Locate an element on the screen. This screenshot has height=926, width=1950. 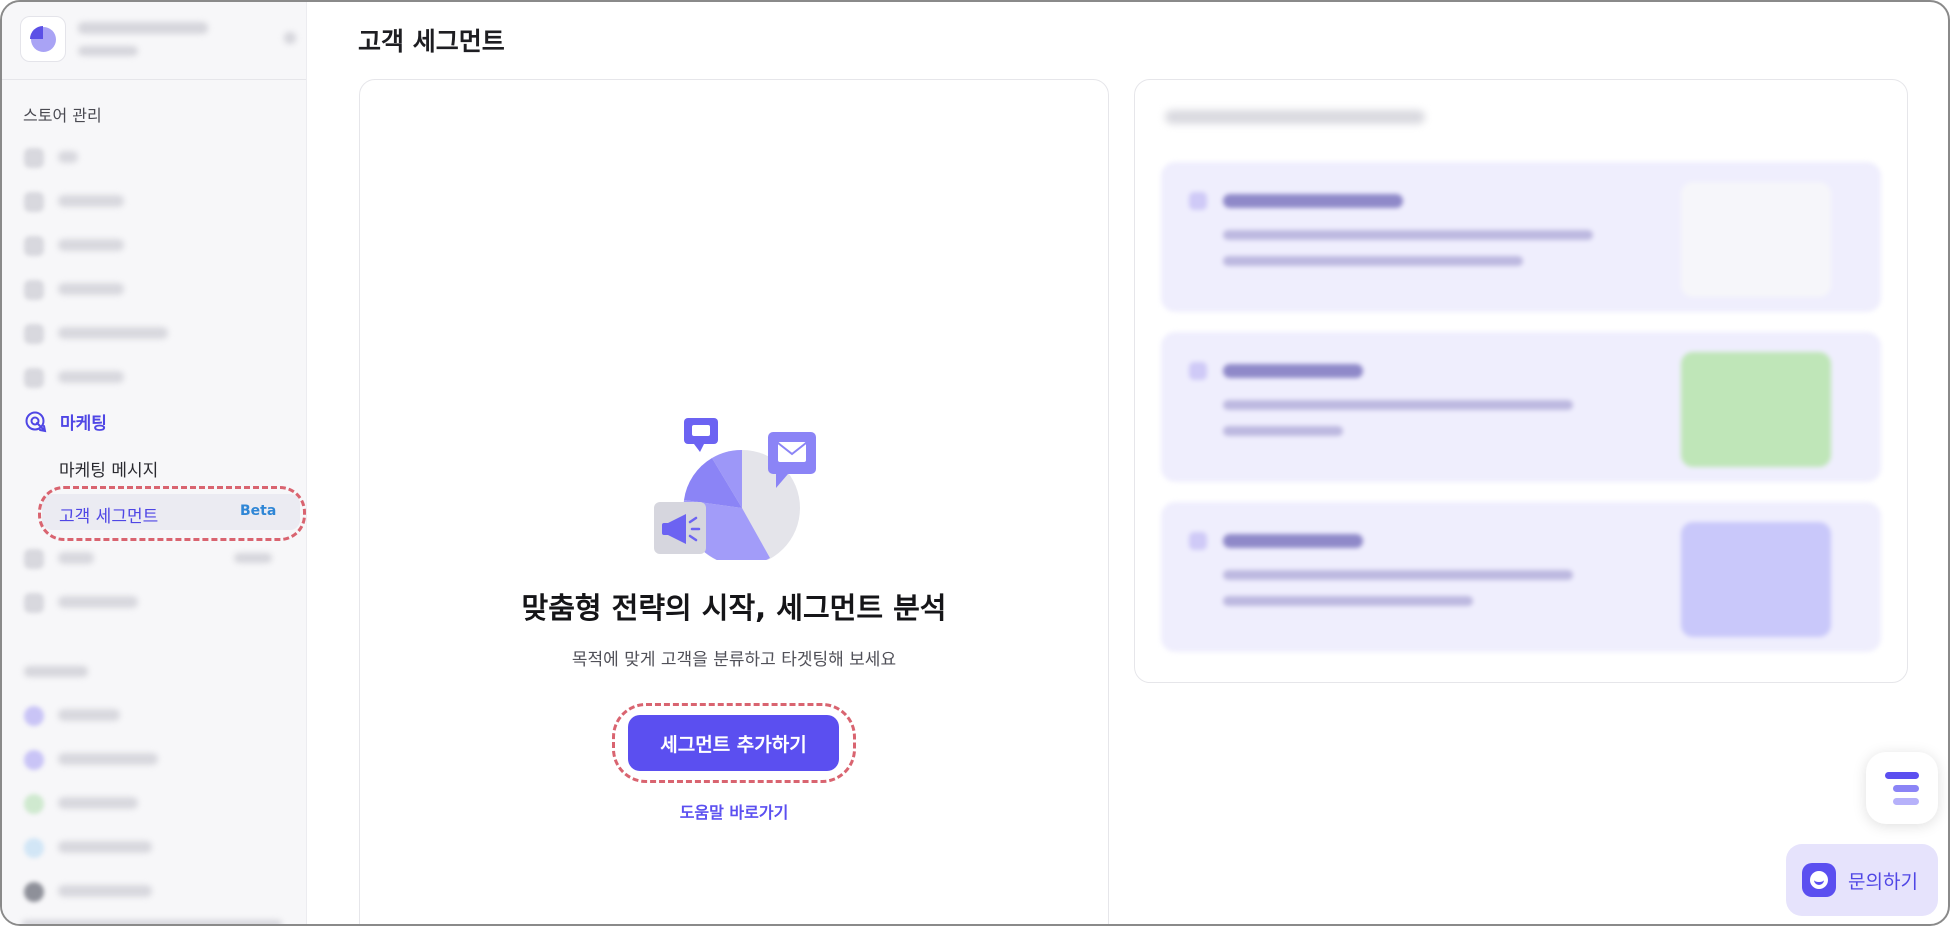
sidebar-item-marketing: 마케팅 is located at coordinates (65, 421).